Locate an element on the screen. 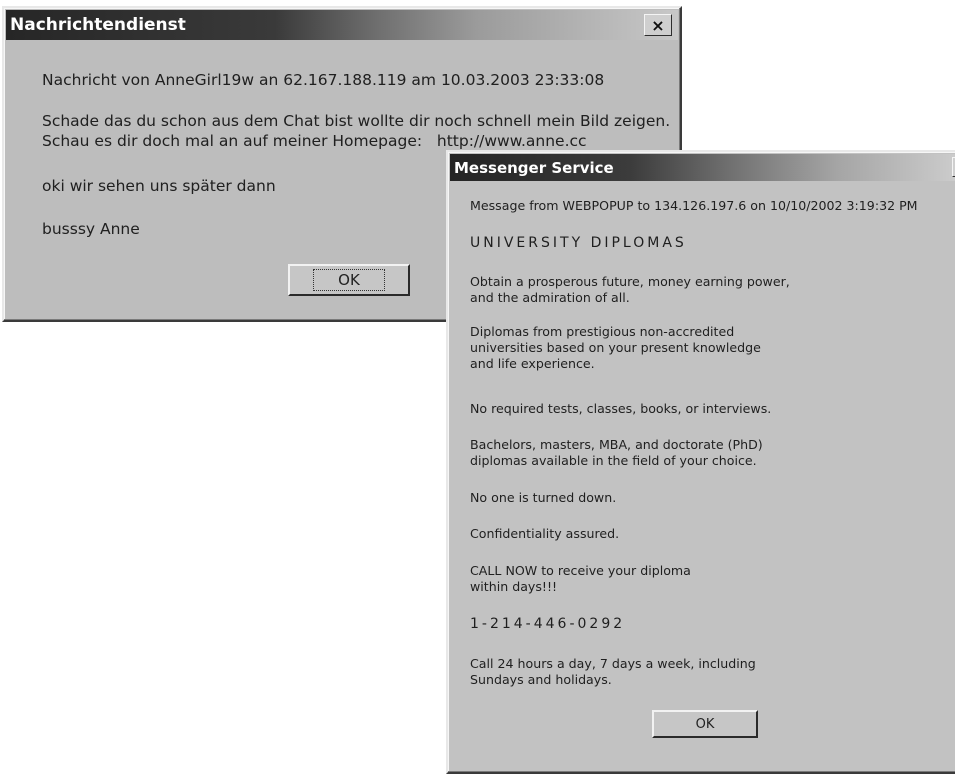  close-icon: × is located at coordinates (658, 25).